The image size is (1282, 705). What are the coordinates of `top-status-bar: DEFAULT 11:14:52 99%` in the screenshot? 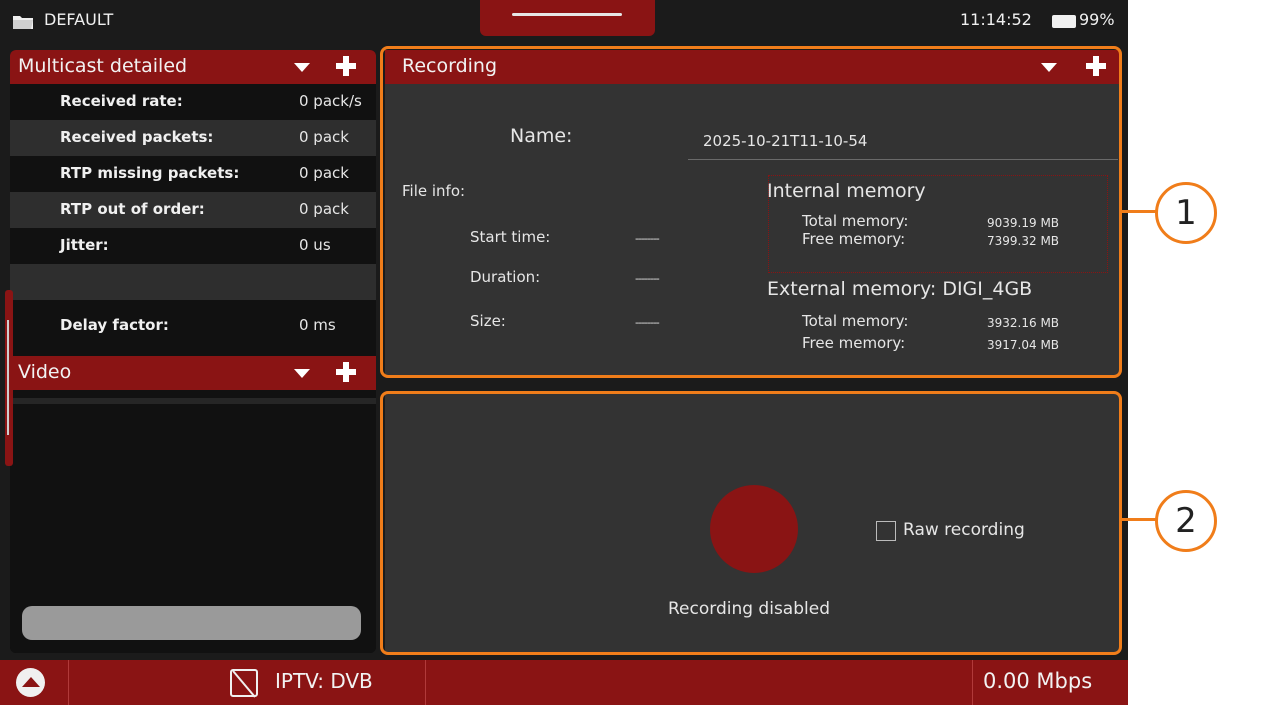 It's located at (564, 22).